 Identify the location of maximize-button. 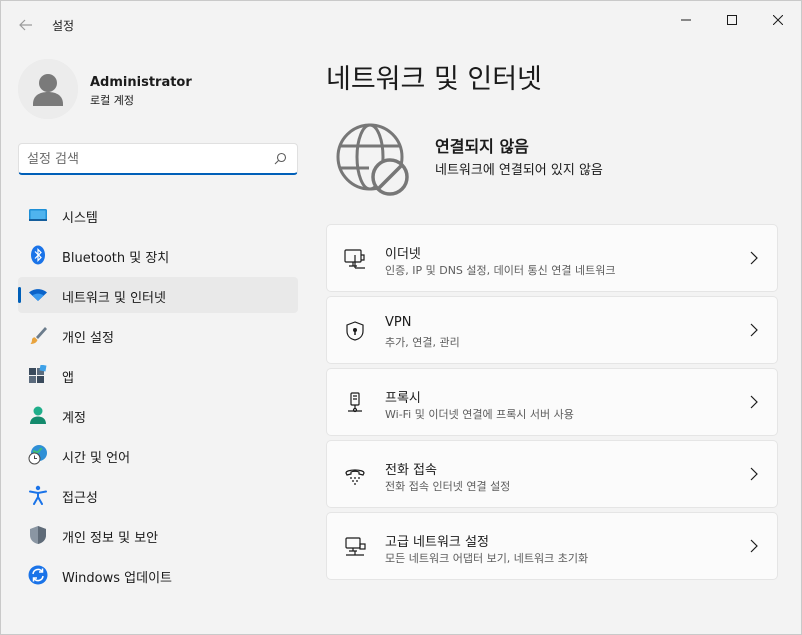
(732, 19).